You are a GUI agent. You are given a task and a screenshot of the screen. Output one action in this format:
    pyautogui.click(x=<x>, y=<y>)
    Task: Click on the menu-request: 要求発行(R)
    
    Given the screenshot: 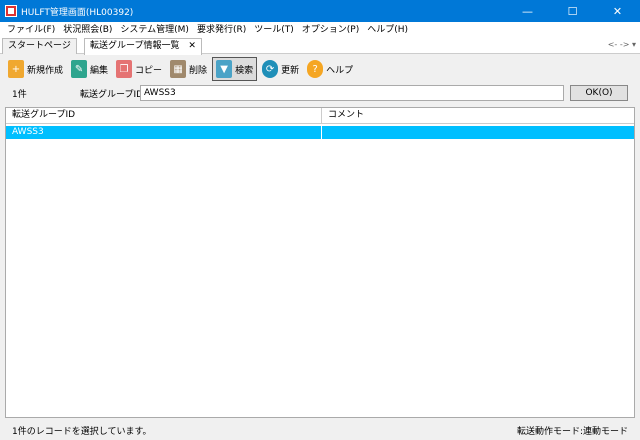 What is the action you would take?
    pyautogui.click(x=221, y=30)
    